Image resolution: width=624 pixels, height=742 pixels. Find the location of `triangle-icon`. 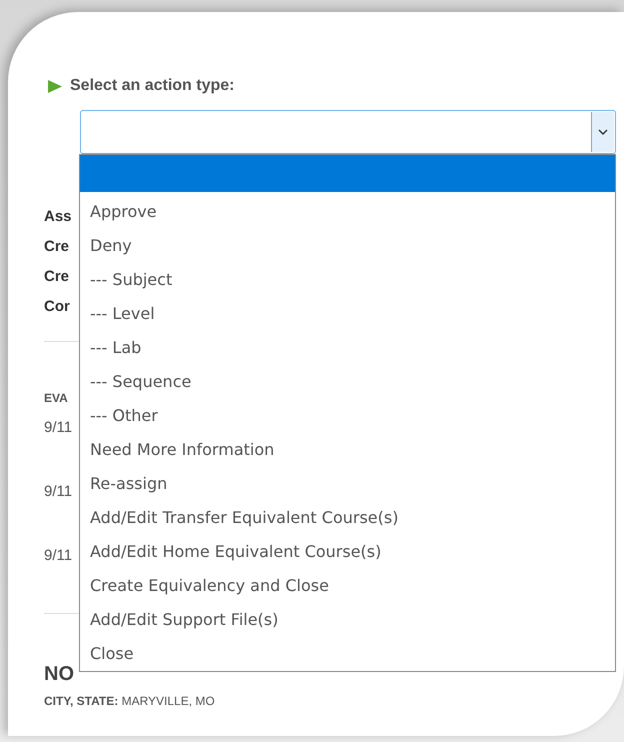

triangle-icon is located at coordinates (55, 86).